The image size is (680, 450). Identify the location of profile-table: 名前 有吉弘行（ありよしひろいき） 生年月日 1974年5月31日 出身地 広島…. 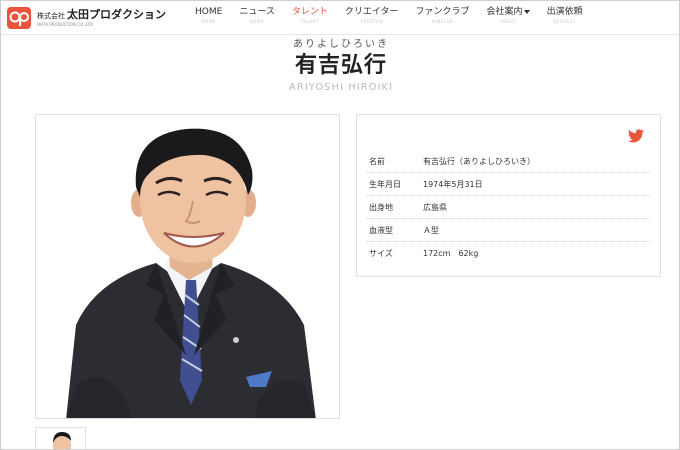
(508, 207).